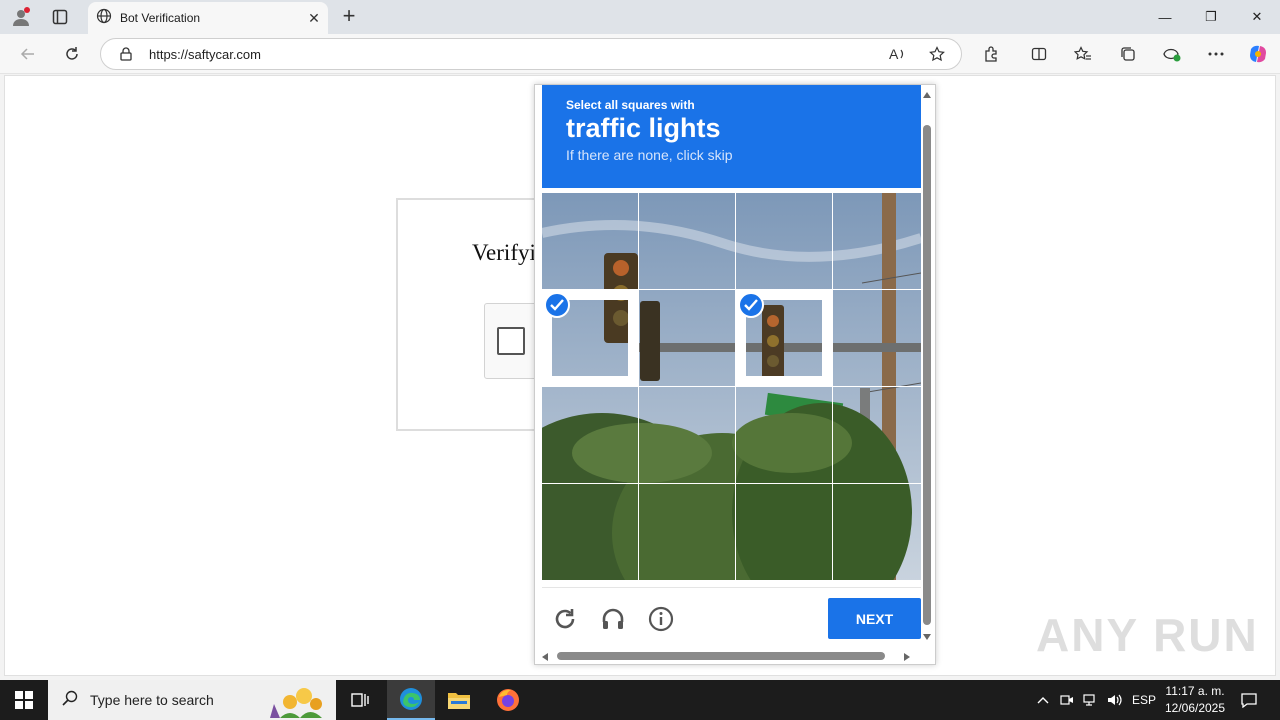 The width and height of the screenshot is (1280, 720). Describe the element at coordinates (1165, 17) in the screenshot. I see `minimize-button: —` at that location.